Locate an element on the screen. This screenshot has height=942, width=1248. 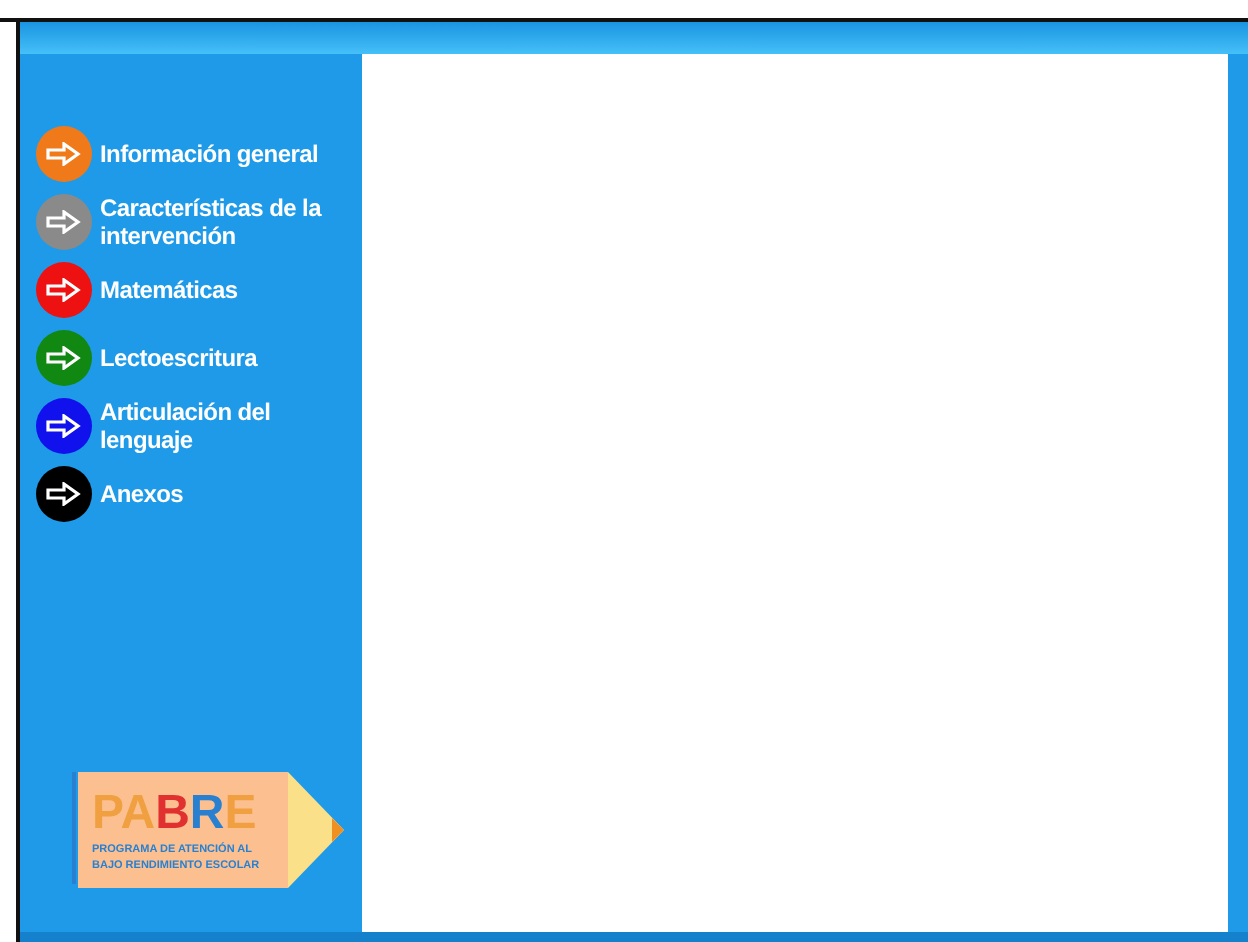
logo-title: PABRE is located at coordinates (174, 813).